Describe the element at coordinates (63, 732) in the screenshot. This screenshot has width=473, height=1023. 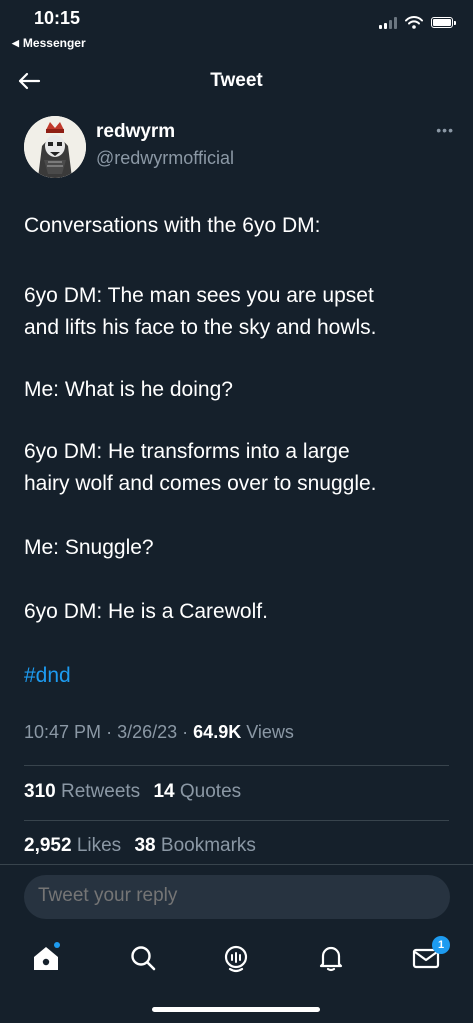
I see `tweet-time: 10:47 PM` at that location.